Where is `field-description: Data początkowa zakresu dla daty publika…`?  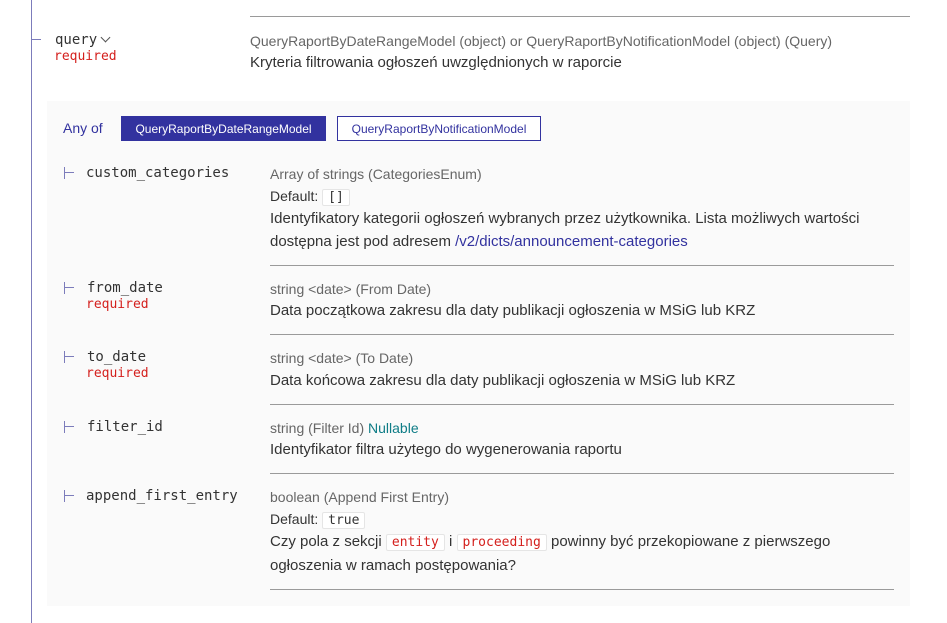
field-description: Data początkowa zakresu dla daty publika… is located at coordinates (513, 310).